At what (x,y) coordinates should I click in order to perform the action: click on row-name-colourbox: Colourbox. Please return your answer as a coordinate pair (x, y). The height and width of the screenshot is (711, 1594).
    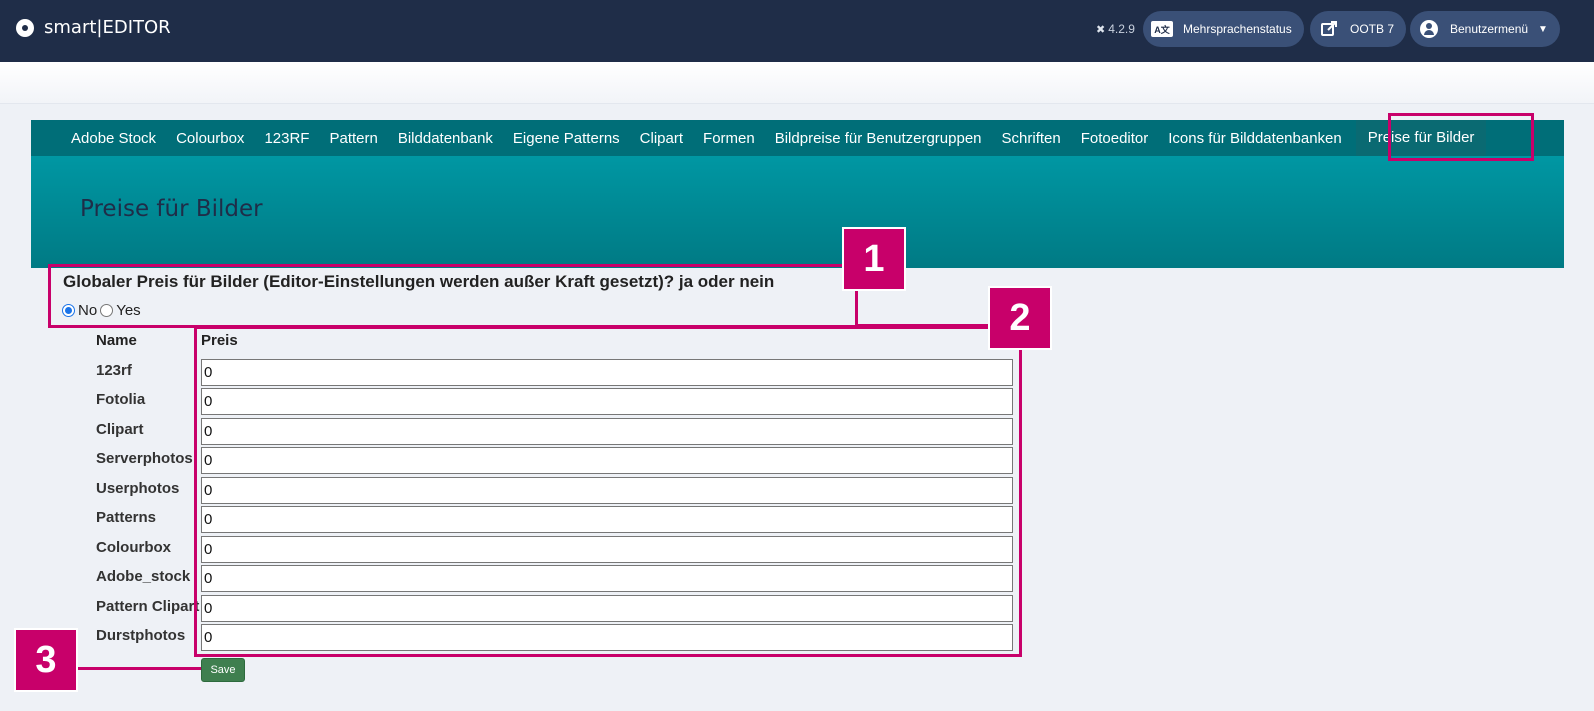
    Looking at the image, I should click on (133, 547).